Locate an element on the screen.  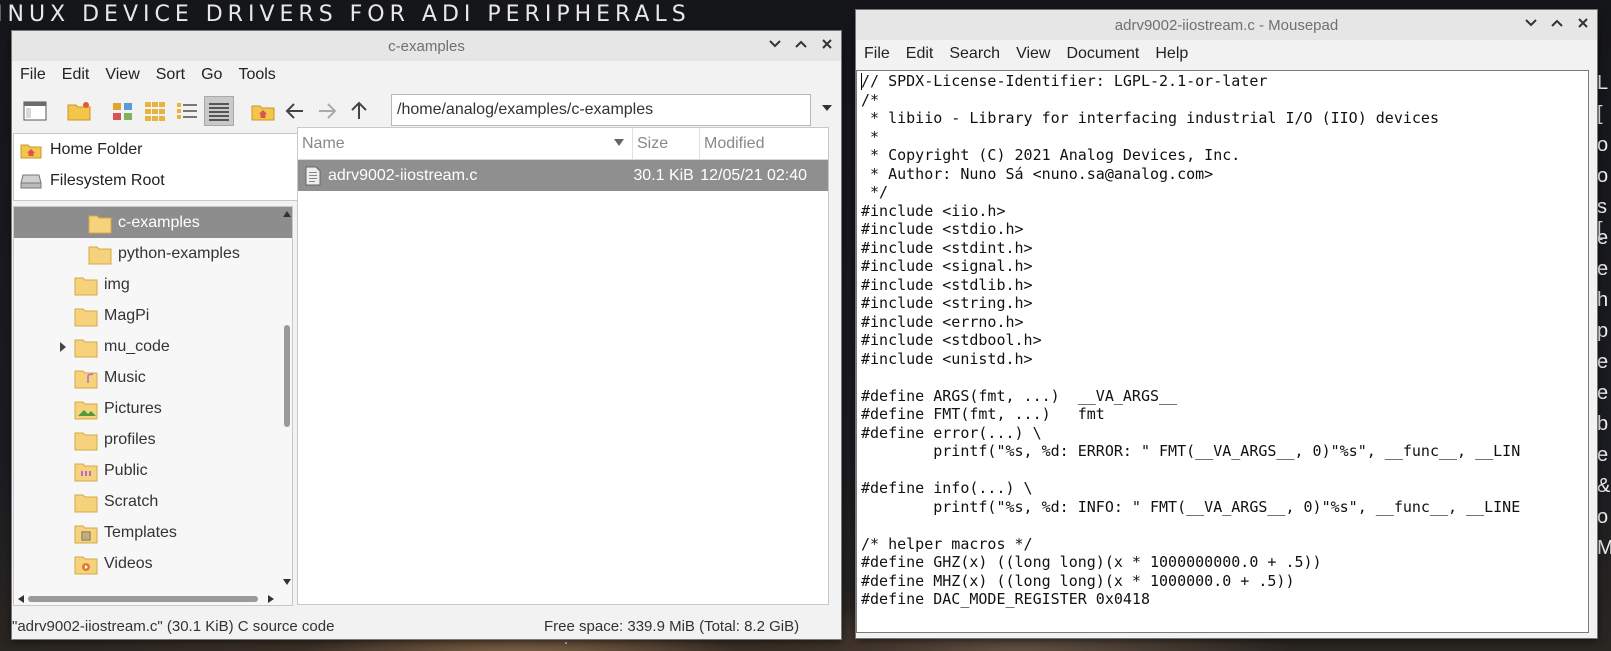
window-title: adrv9002-iiostream.c - Mousepad is located at coordinates (1226, 25).